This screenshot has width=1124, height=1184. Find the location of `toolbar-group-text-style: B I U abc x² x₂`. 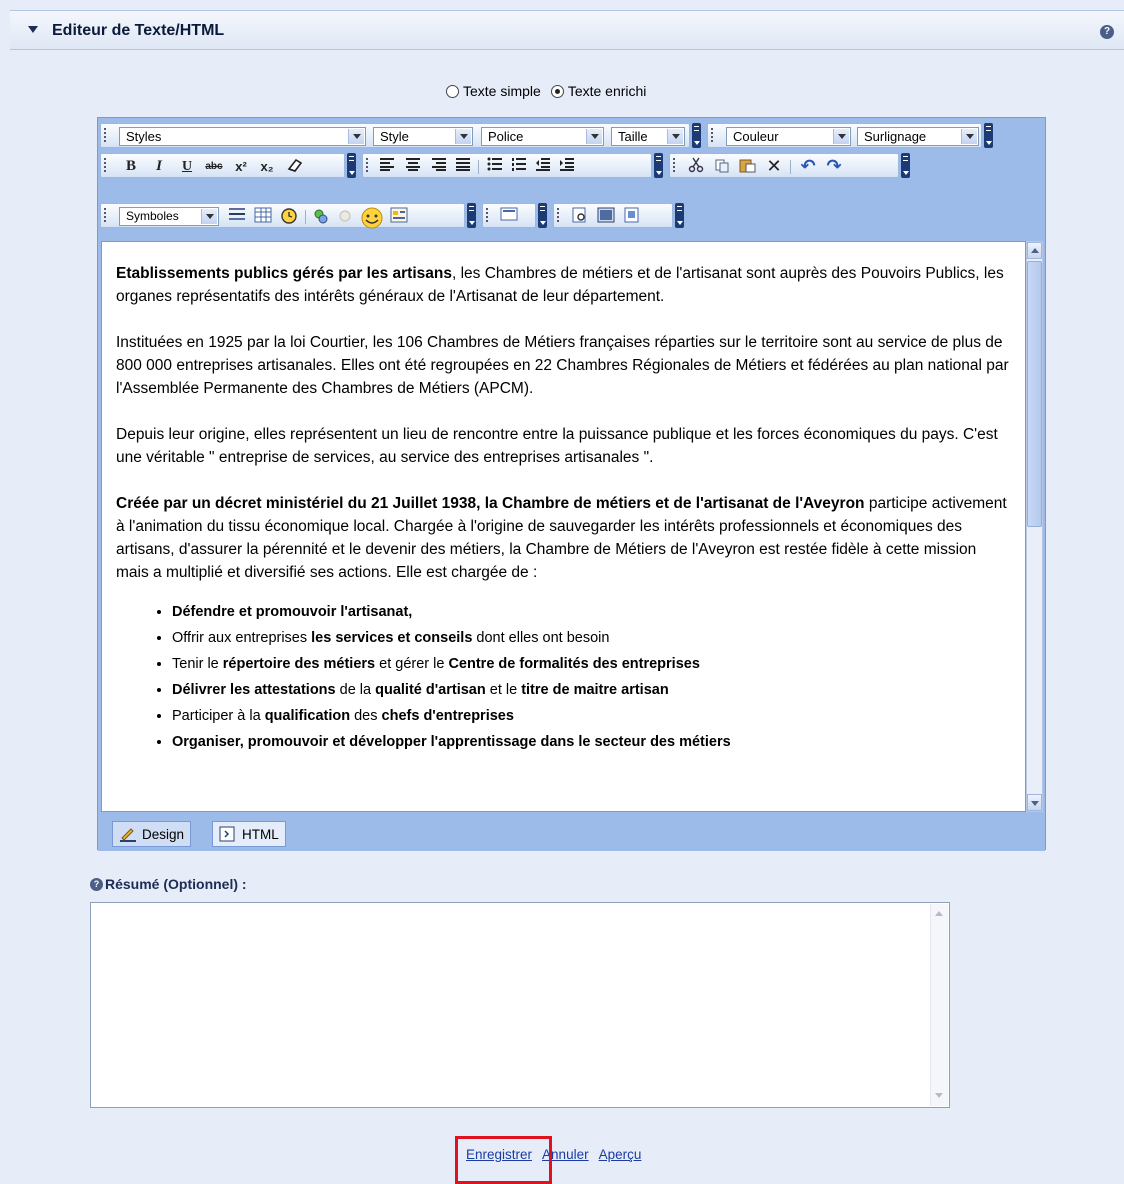

toolbar-group-text-style: B I U abc x² x₂ is located at coordinates (222, 165).